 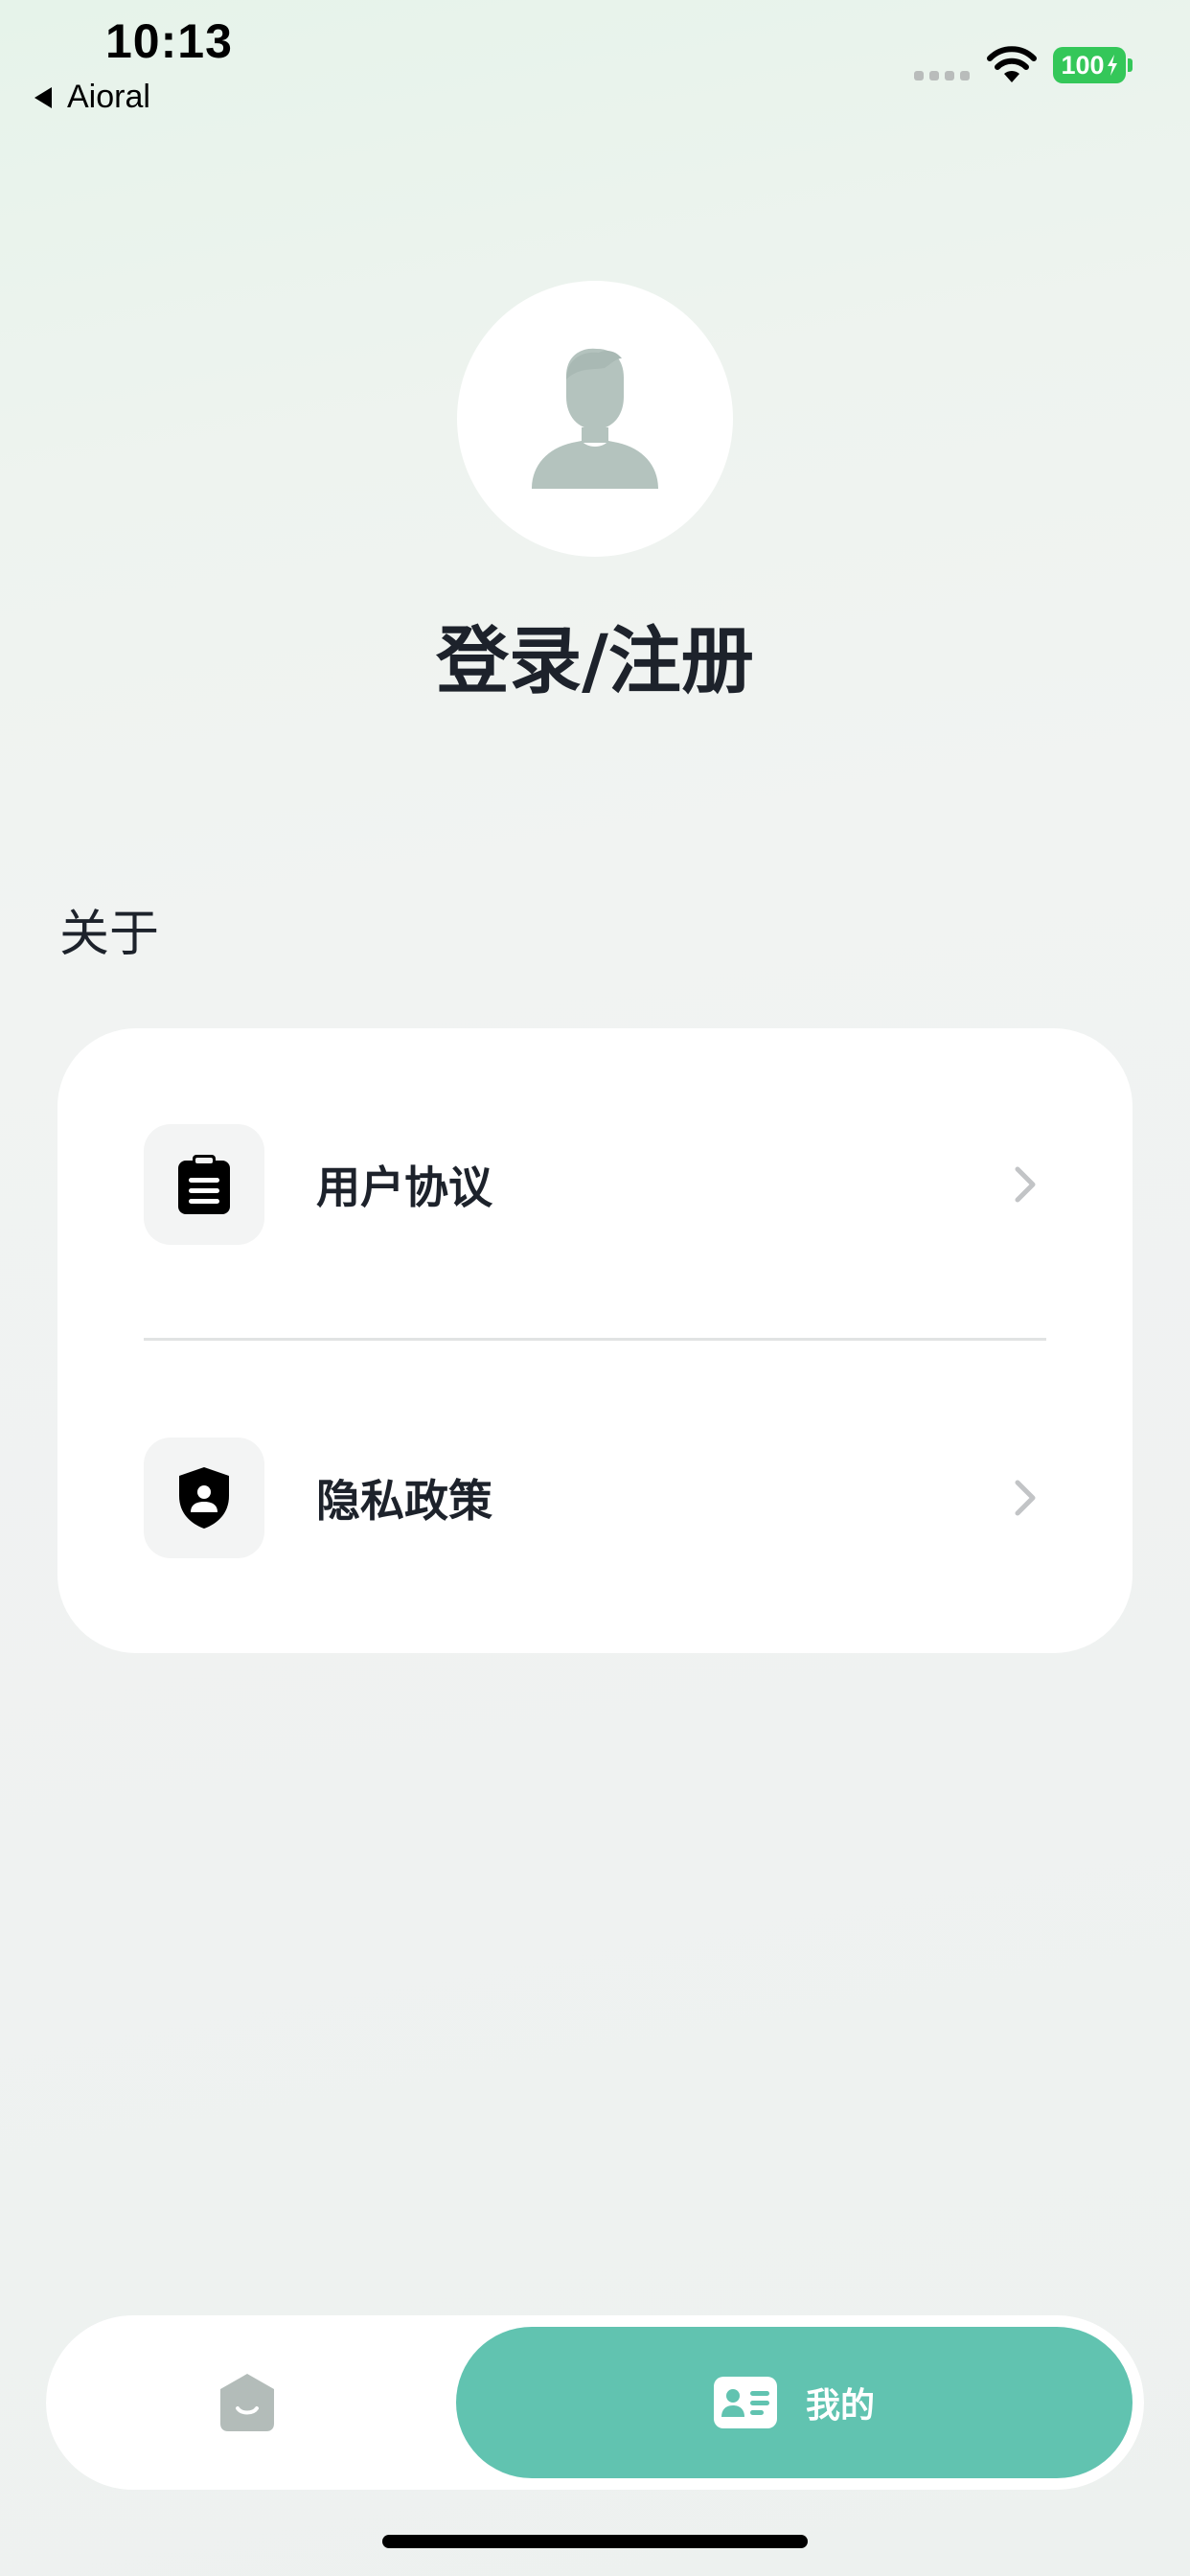 I want to click on list-item-label: 隐私政策, so click(x=404, y=1501).